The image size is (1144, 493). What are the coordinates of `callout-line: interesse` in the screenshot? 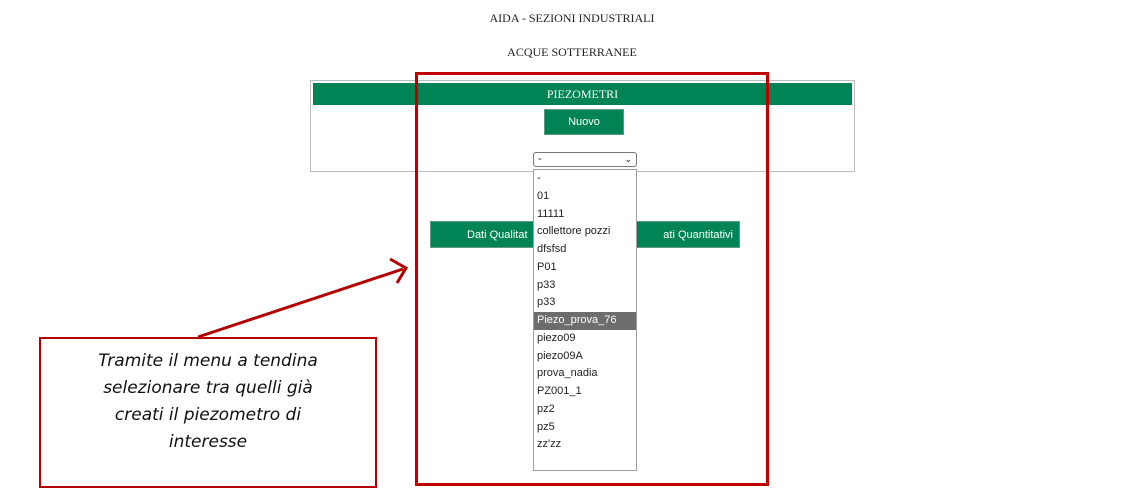 It's located at (208, 442).